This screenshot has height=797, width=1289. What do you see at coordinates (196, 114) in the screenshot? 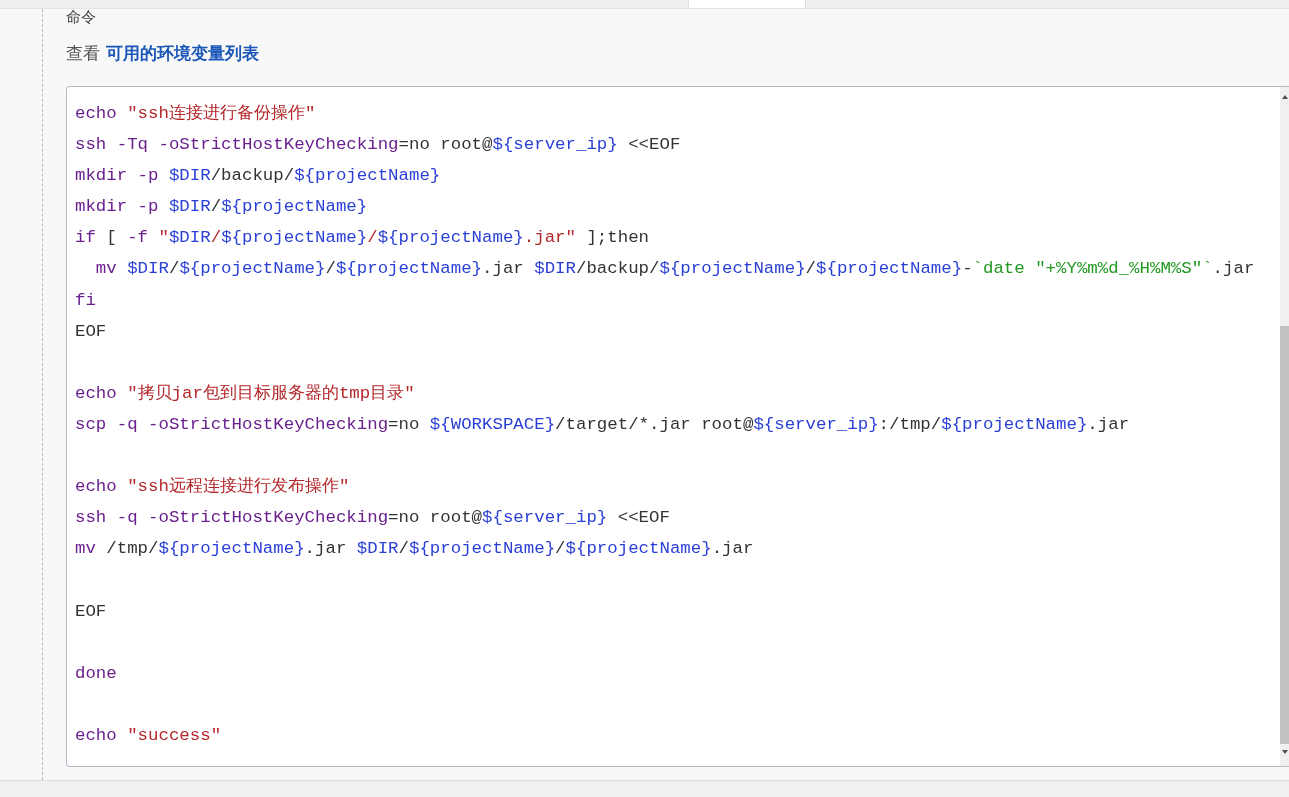
I see `code-line: echo "ssh连接进行备份操作"` at bounding box center [196, 114].